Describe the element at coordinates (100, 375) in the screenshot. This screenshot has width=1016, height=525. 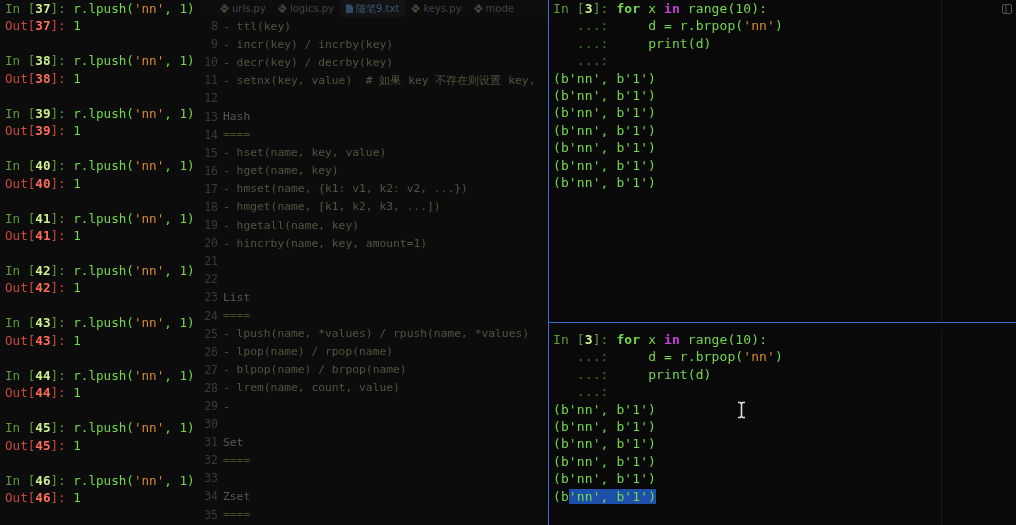
I see `input-line: In [44]: r.lpush('nn', 1)` at that location.